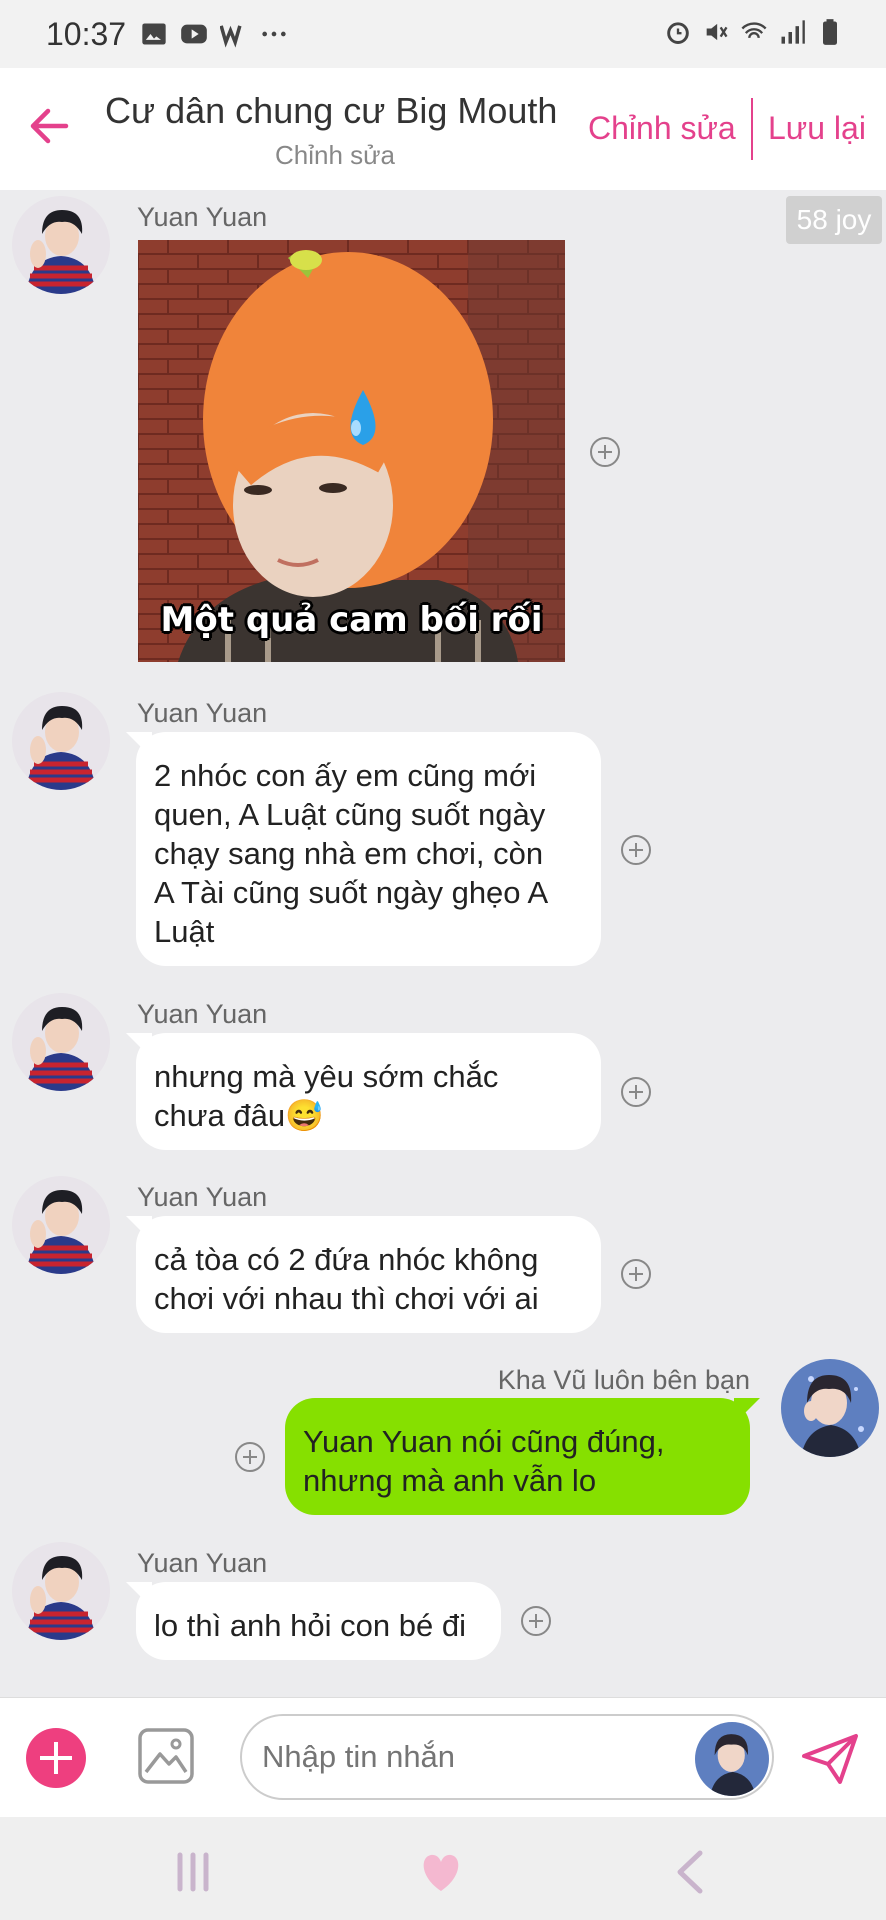 This screenshot has width=886, height=1920. Describe the element at coordinates (691, 1872) in the screenshot. I see `back-chevron-icon` at that location.